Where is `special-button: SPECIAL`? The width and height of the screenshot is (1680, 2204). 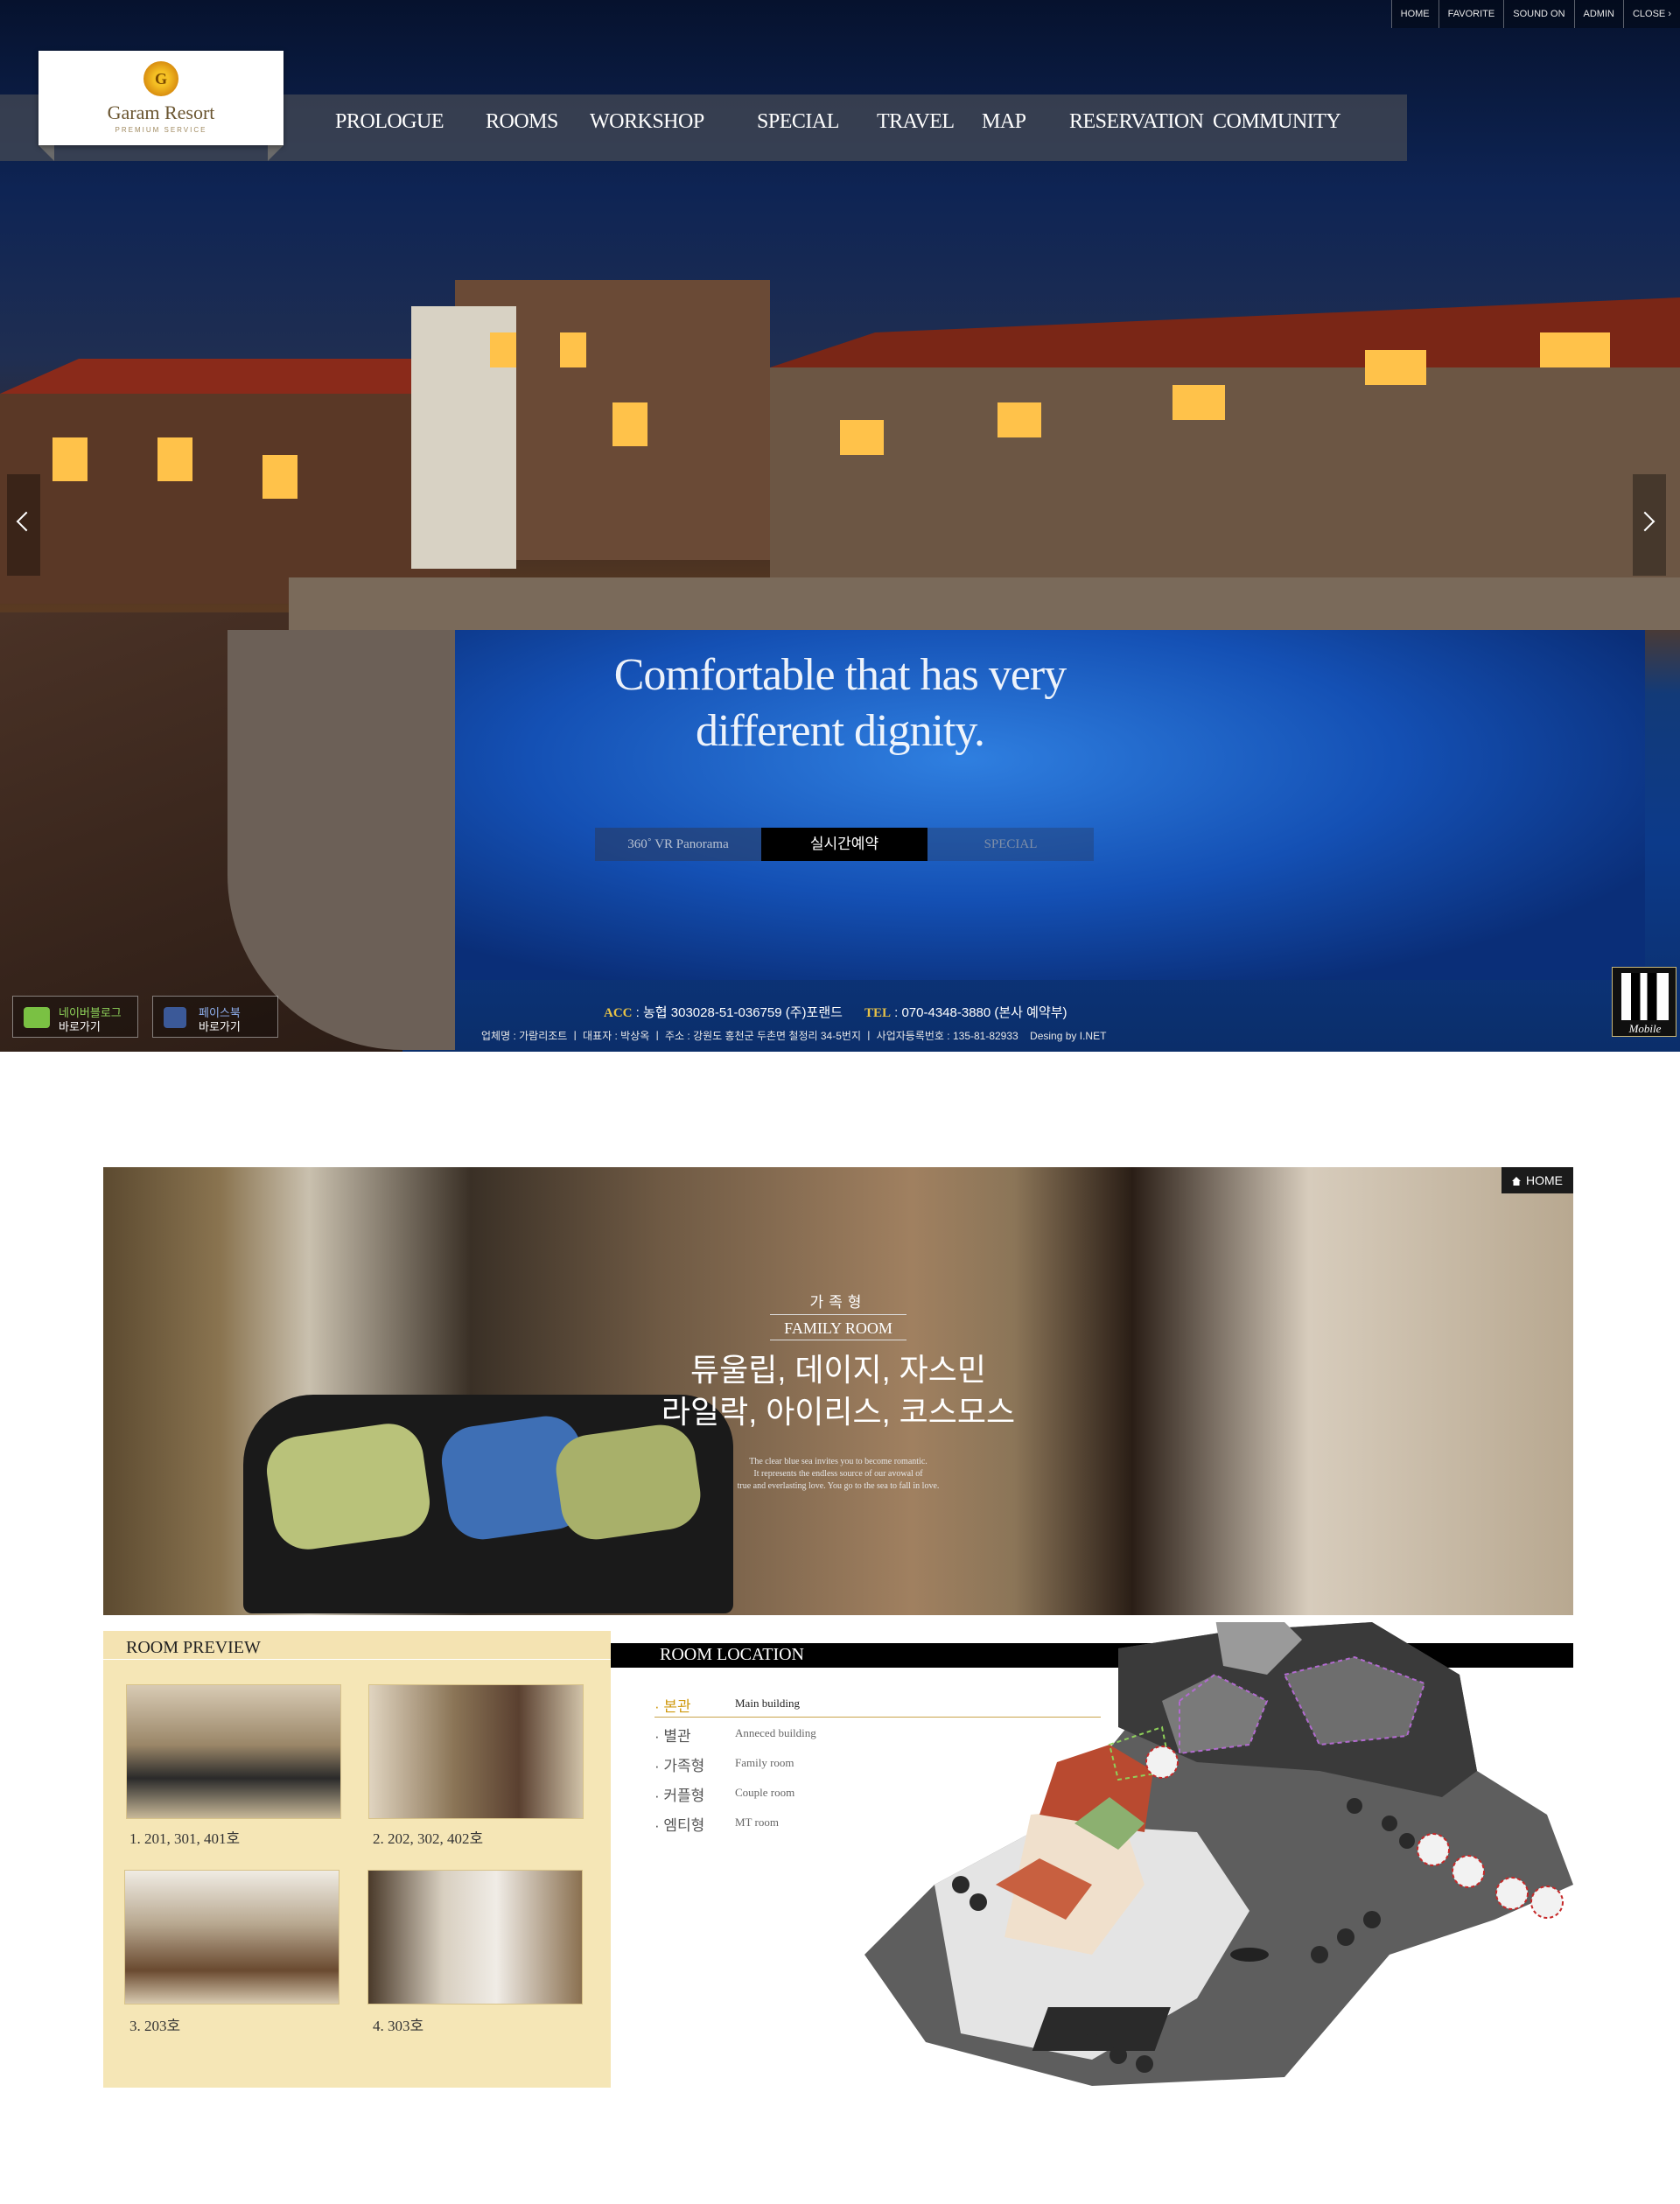 special-button: SPECIAL is located at coordinates (1011, 844).